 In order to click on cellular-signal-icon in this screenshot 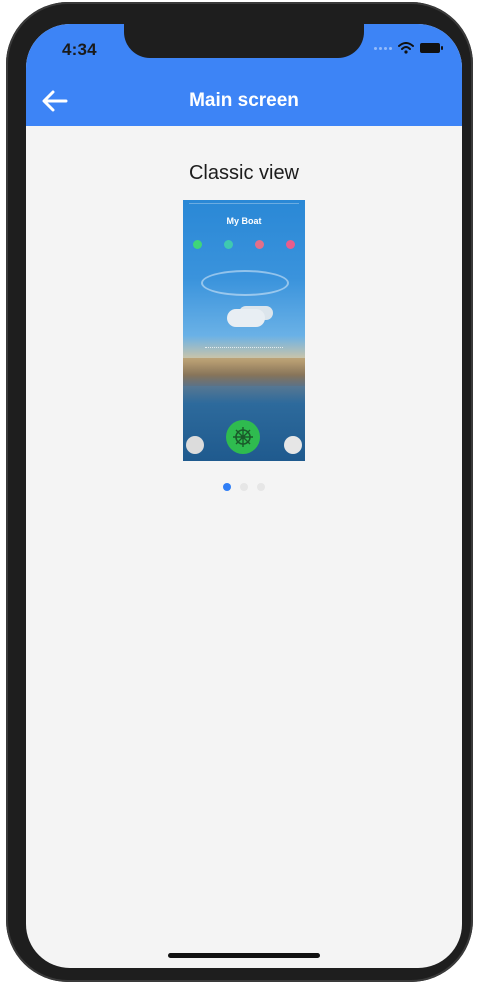, I will do `click(383, 48)`.